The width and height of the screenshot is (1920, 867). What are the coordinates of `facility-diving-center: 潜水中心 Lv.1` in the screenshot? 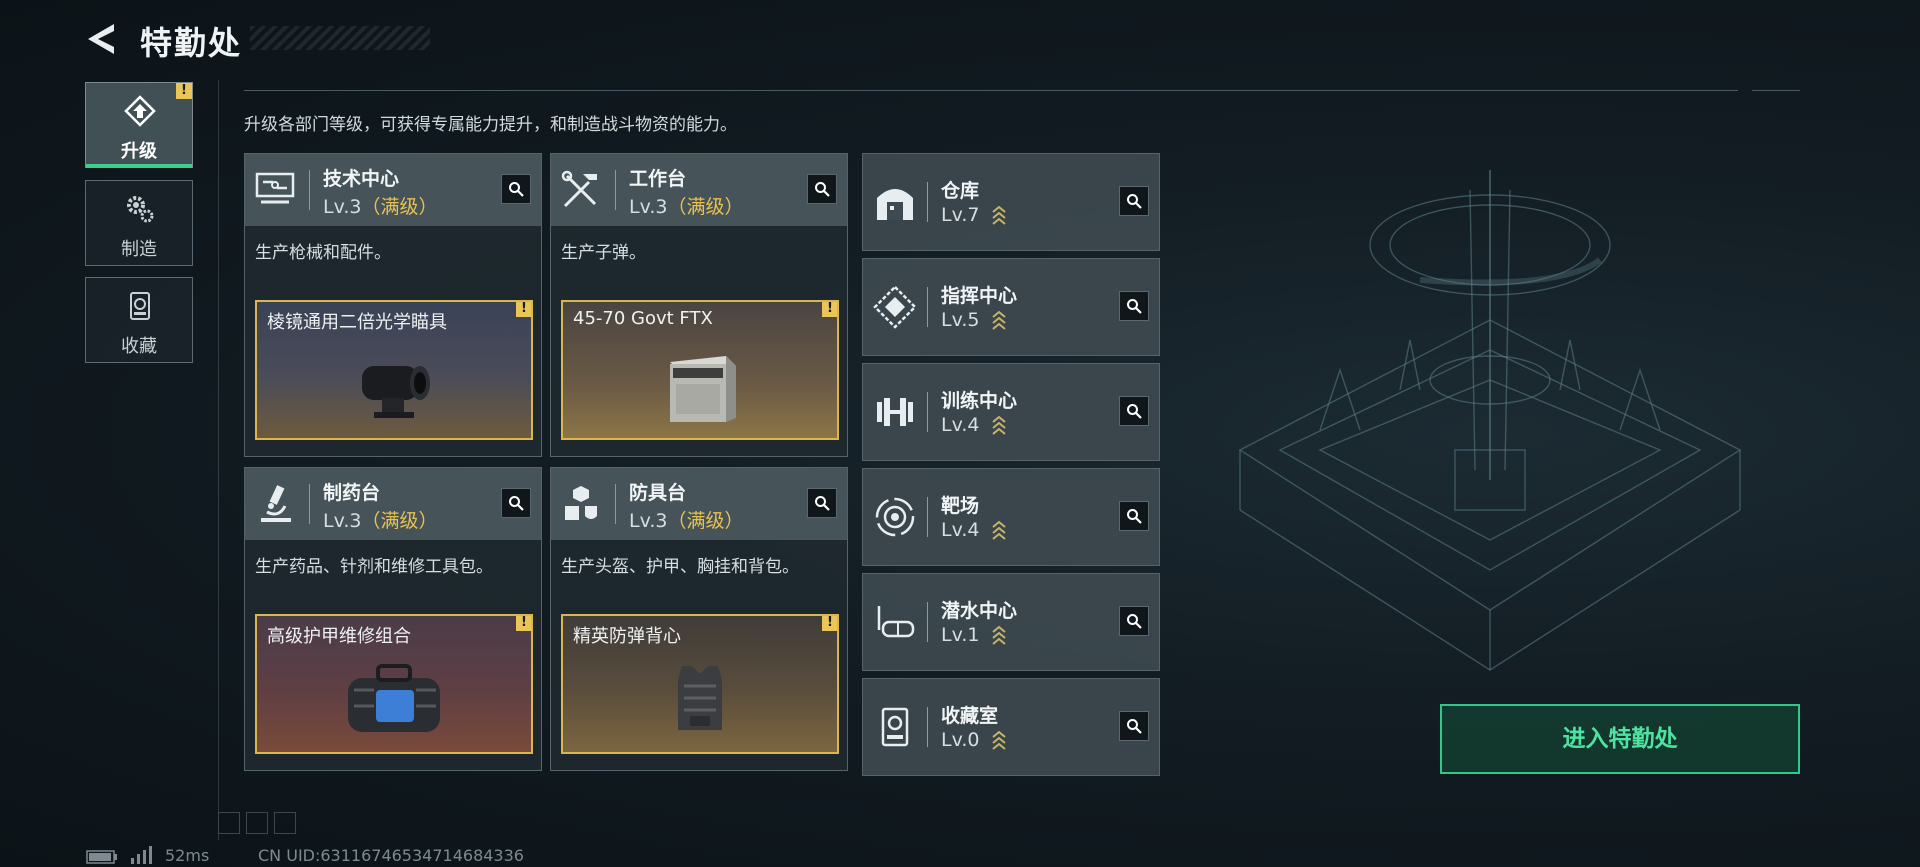 It's located at (1011, 622).